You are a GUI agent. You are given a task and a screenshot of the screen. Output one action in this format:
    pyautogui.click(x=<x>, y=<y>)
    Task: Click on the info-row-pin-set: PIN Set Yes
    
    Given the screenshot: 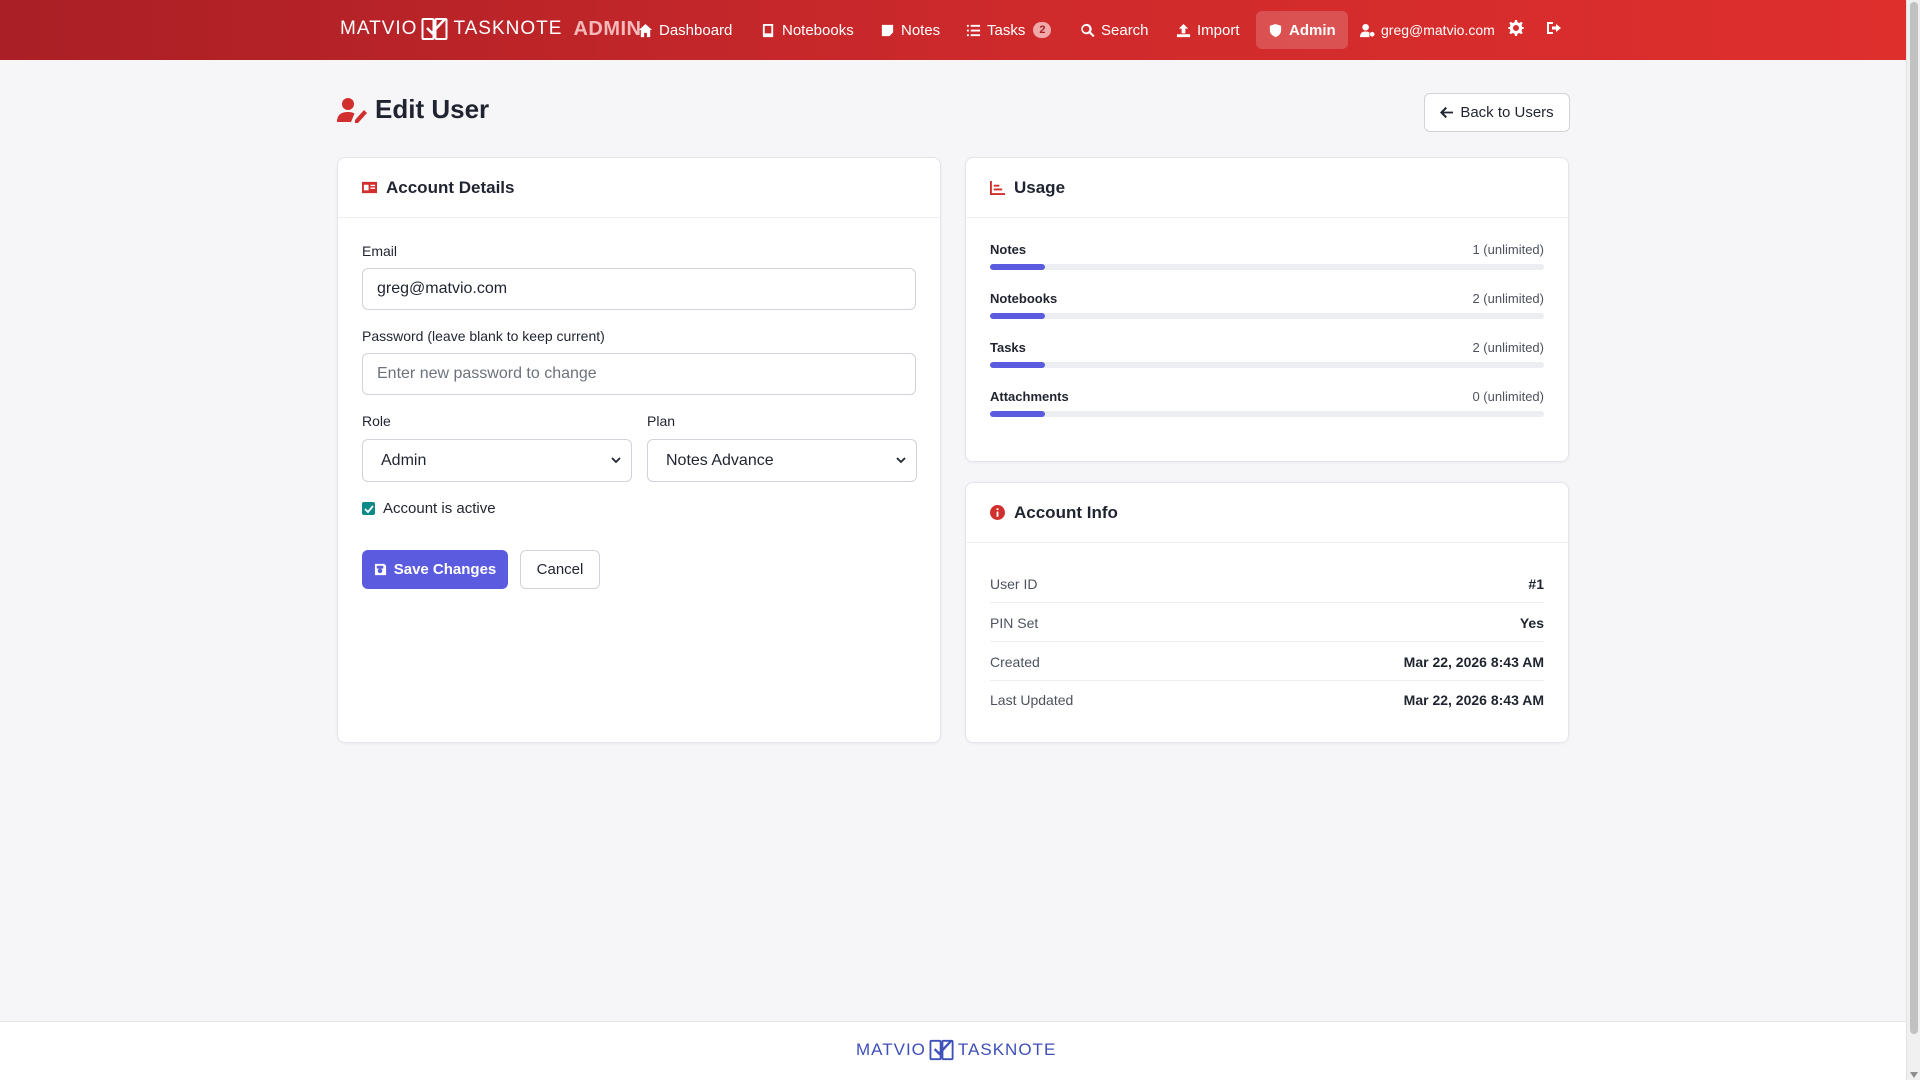 What is the action you would take?
    pyautogui.click(x=1267, y=623)
    